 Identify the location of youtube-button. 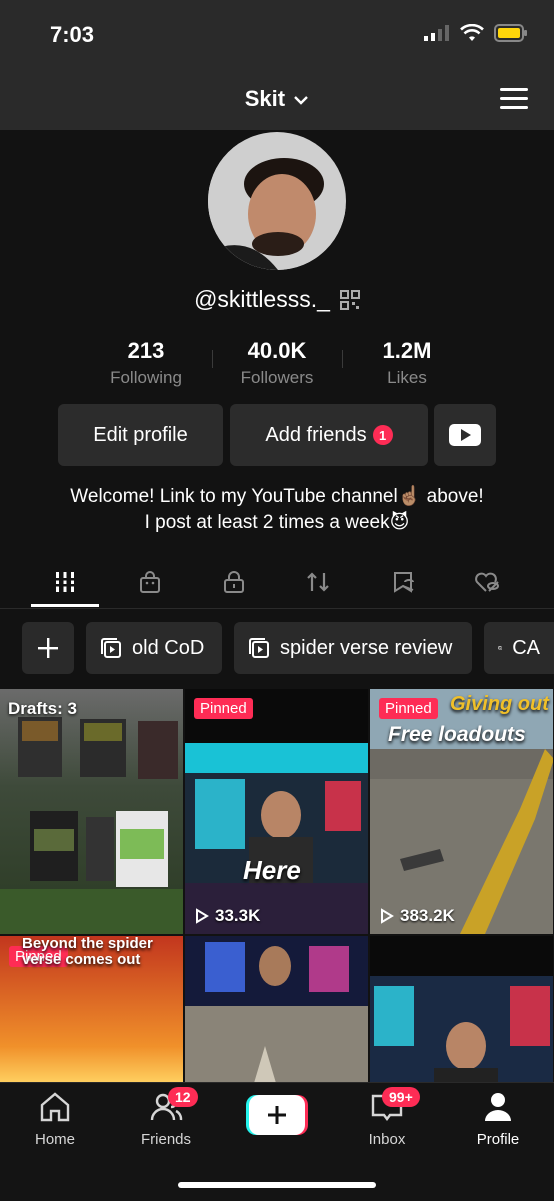
(465, 435).